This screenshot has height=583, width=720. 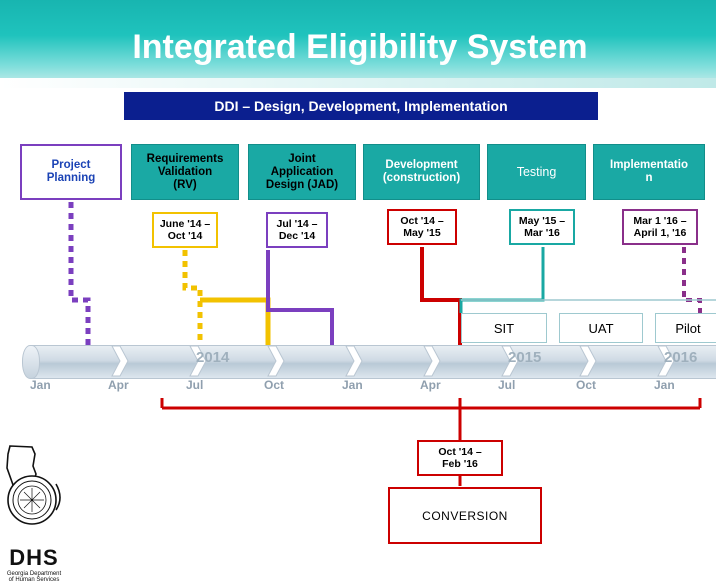 I want to click on phase-label-line2: (construction), so click(x=421, y=178).